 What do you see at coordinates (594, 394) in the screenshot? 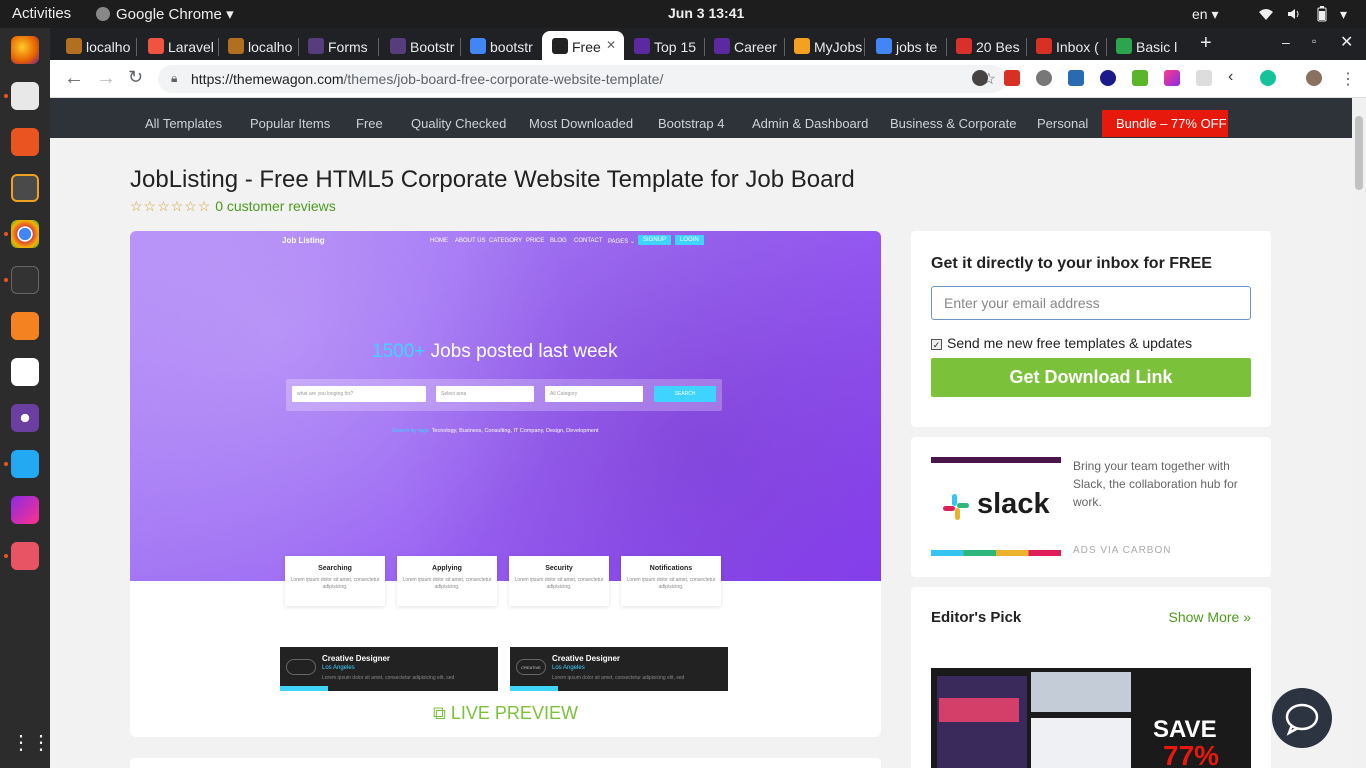
I see `preview-select-category: All Category` at bounding box center [594, 394].